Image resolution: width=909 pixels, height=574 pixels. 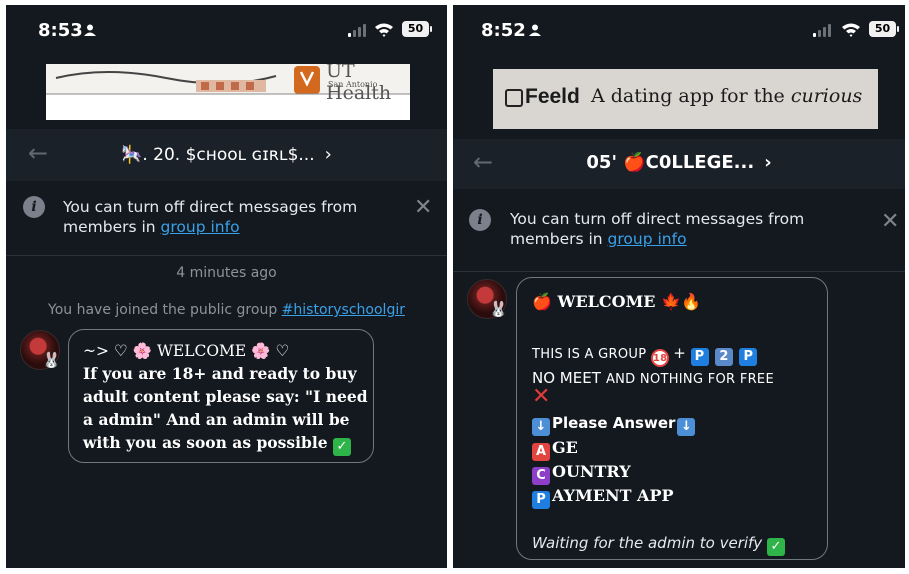 I want to click on country-line: C OUNTRY, so click(x=581, y=473).